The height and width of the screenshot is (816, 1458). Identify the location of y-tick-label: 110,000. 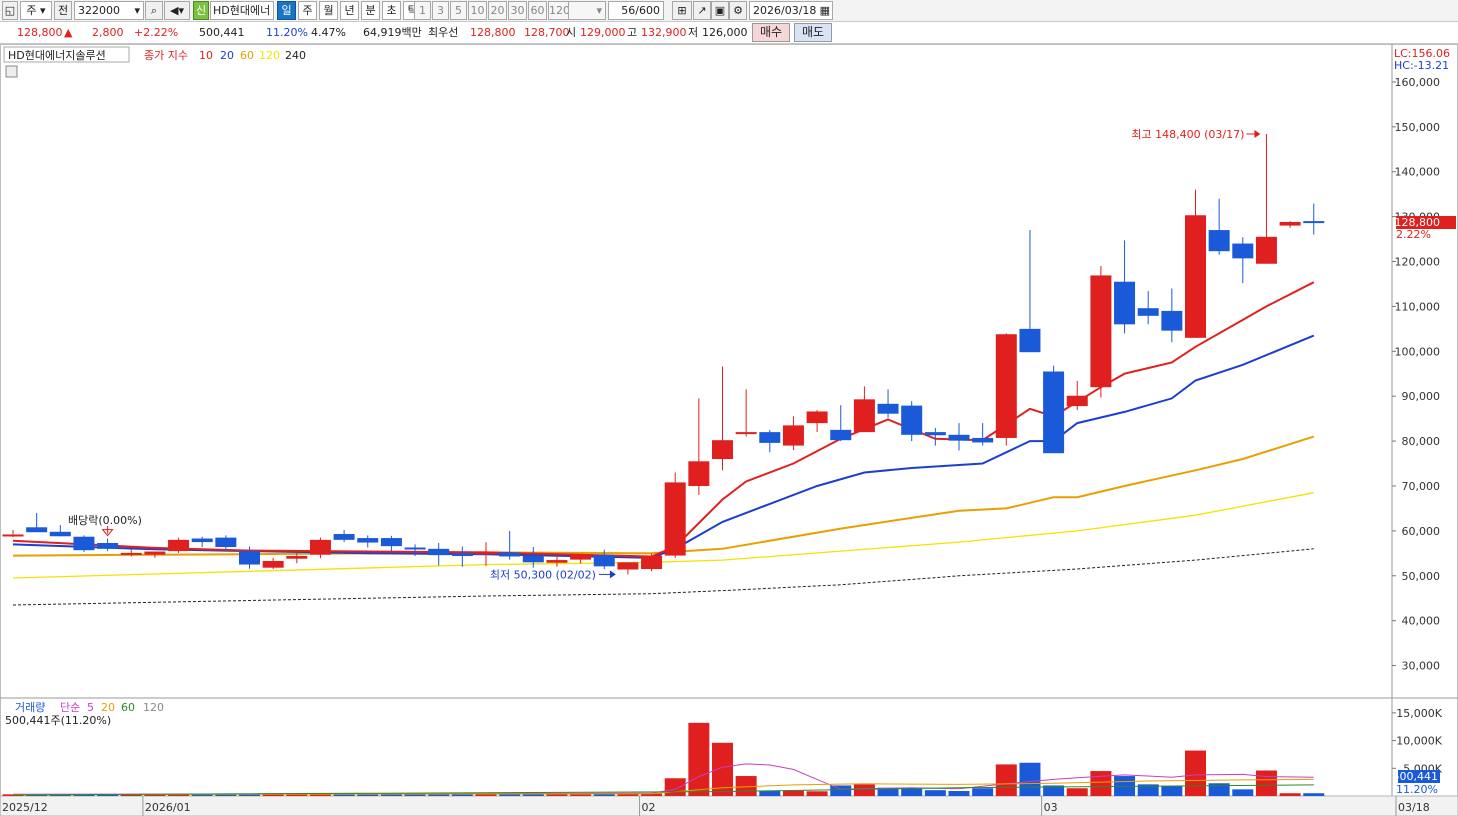
(1418, 306).